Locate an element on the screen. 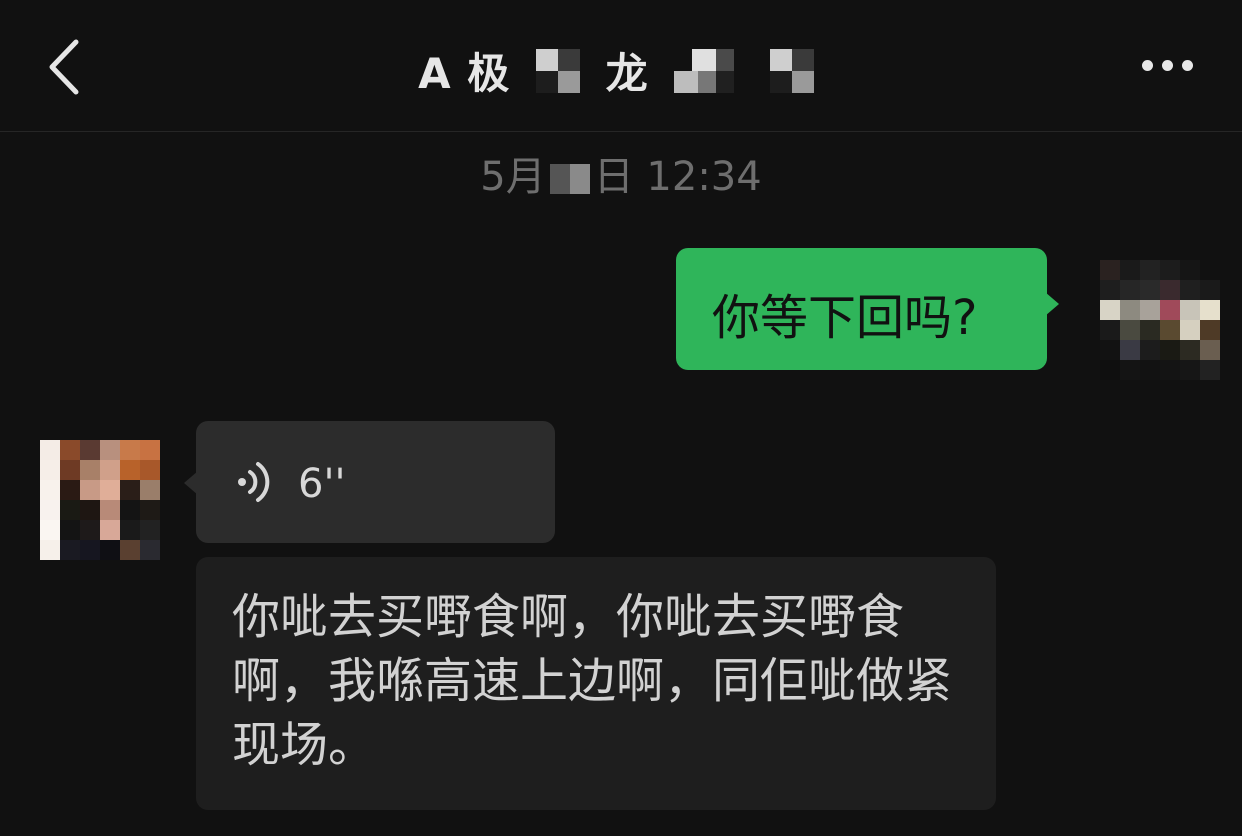 The width and height of the screenshot is (1242, 836). message-timestamp: 5月 日 12:34 is located at coordinates (621, 173).